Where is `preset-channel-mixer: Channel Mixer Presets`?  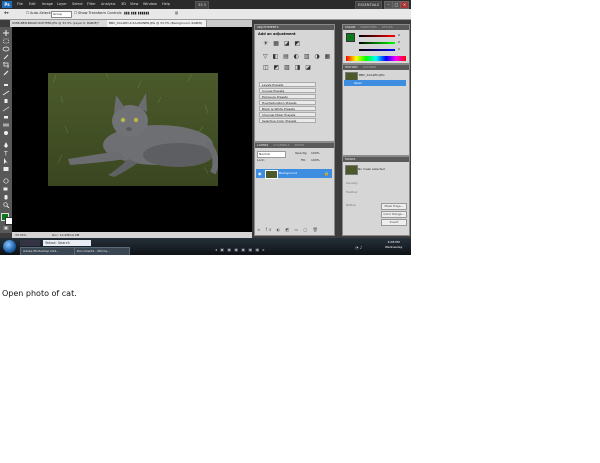 preset-channel-mixer: Channel Mixer Presets is located at coordinates (287, 114).